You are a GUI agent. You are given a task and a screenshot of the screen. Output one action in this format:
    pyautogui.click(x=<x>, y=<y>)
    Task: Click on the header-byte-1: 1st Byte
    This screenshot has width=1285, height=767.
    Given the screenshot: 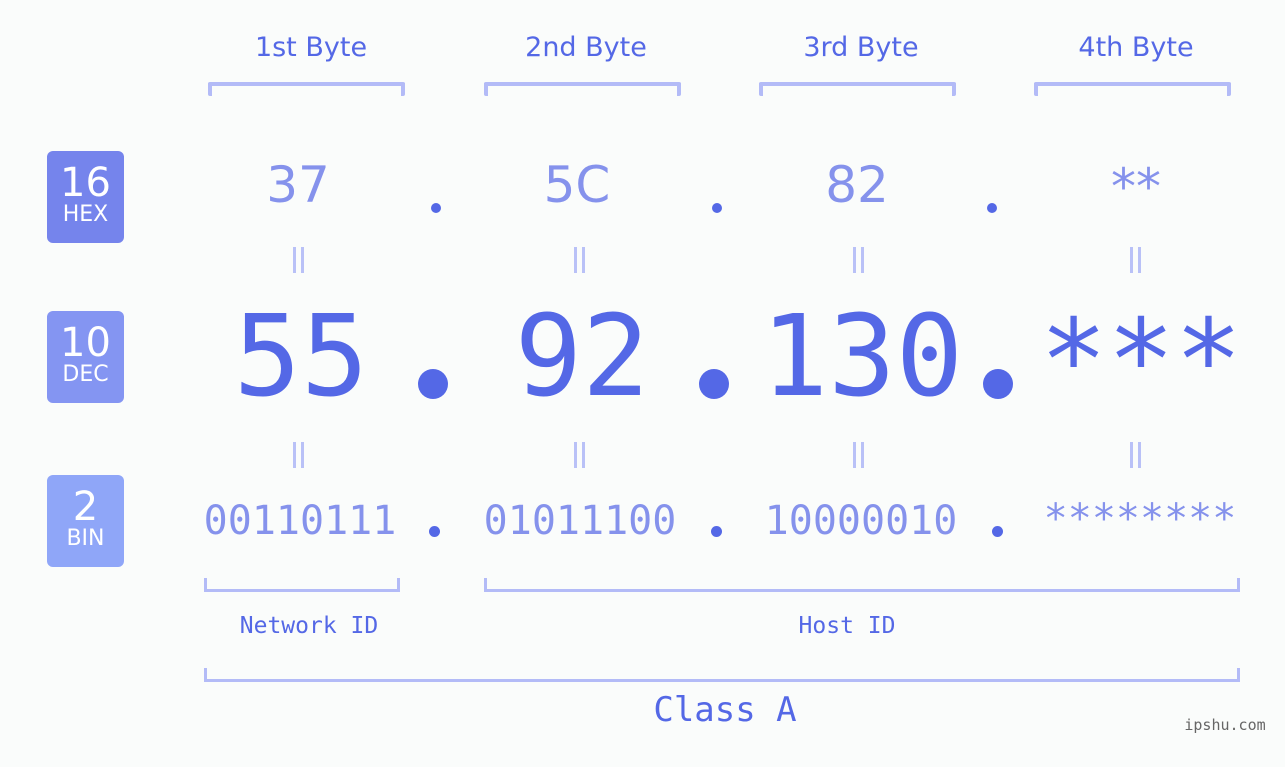 What is the action you would take?
    pyautogui.click(x=311, y=47)
    